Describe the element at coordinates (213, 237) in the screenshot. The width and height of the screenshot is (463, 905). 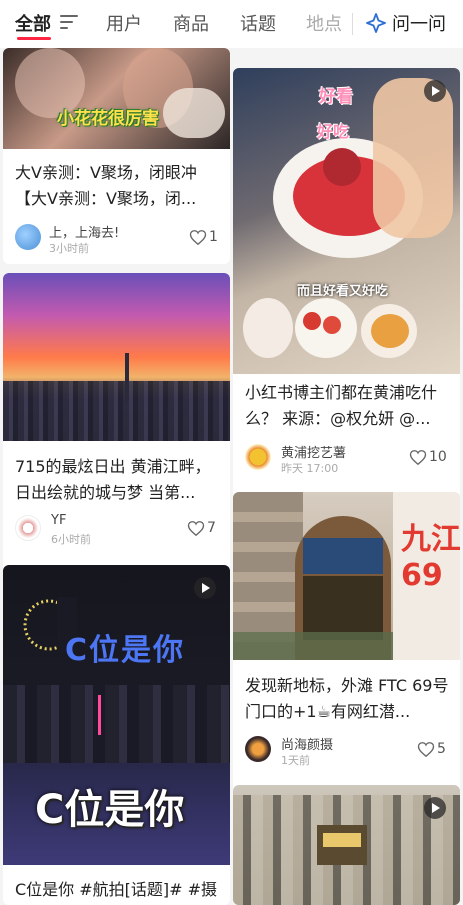
I see `like-count: 1` at that location.